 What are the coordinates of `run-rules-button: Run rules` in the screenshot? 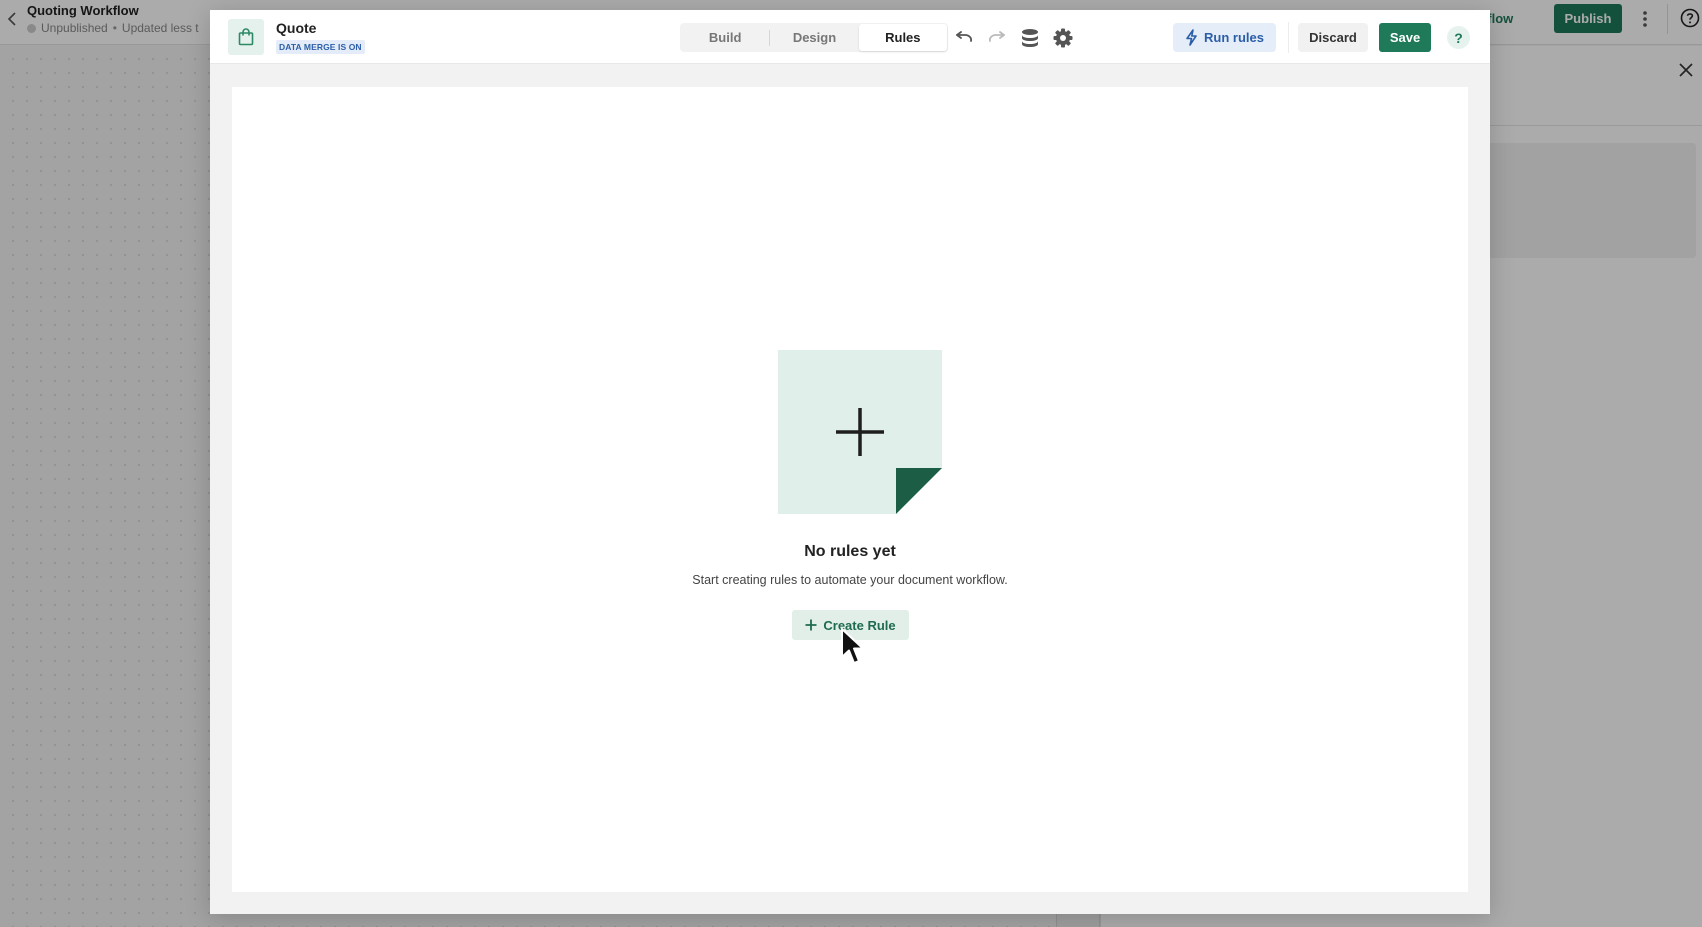 It's located at (1224, 37).